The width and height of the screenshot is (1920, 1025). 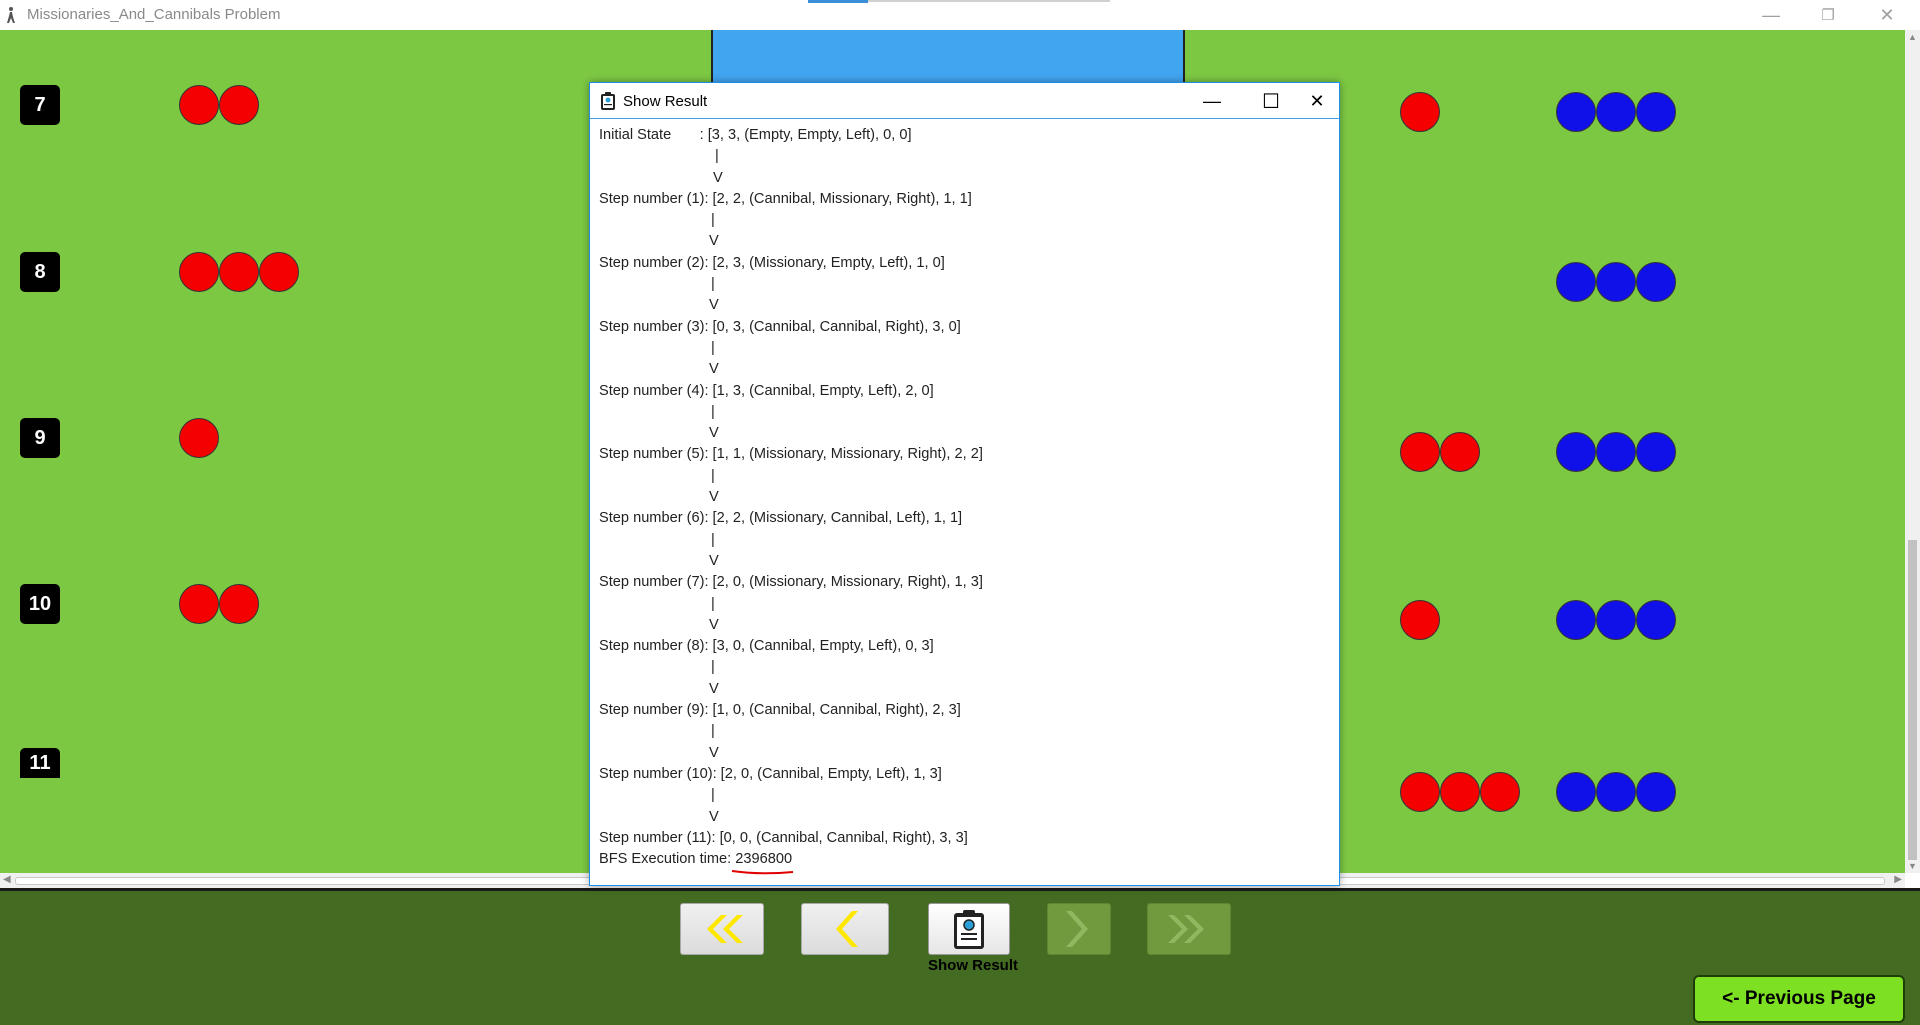 What do you see at coordinates (1912, 700) in the screenshot?
I see `vertical-scroll-thumb` at bounding box center [1912, 700].